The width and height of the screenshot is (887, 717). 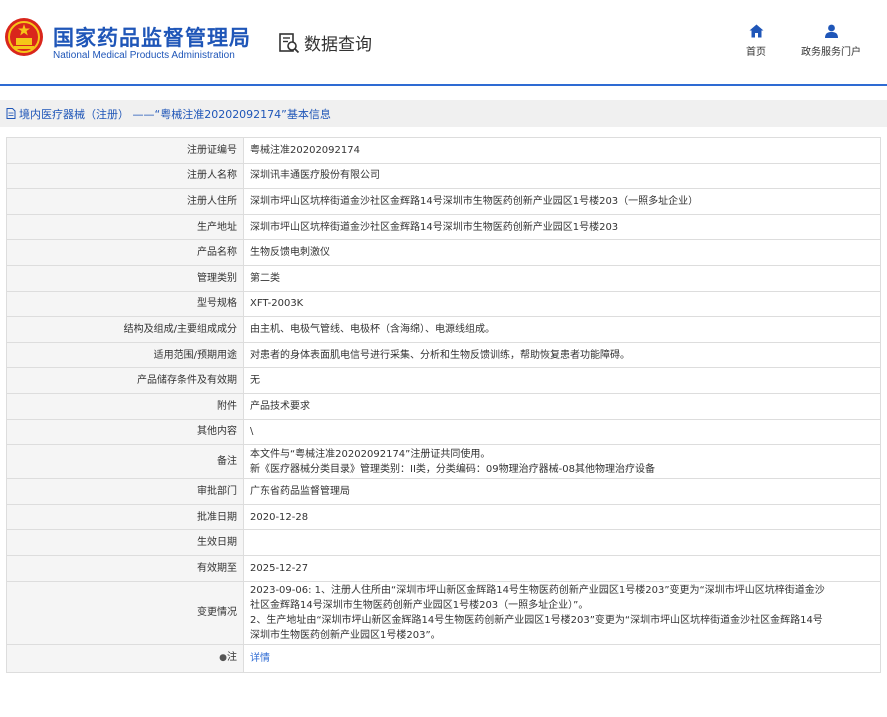 I want to click on row-label: 审批部门, so click(x=125, y=491).